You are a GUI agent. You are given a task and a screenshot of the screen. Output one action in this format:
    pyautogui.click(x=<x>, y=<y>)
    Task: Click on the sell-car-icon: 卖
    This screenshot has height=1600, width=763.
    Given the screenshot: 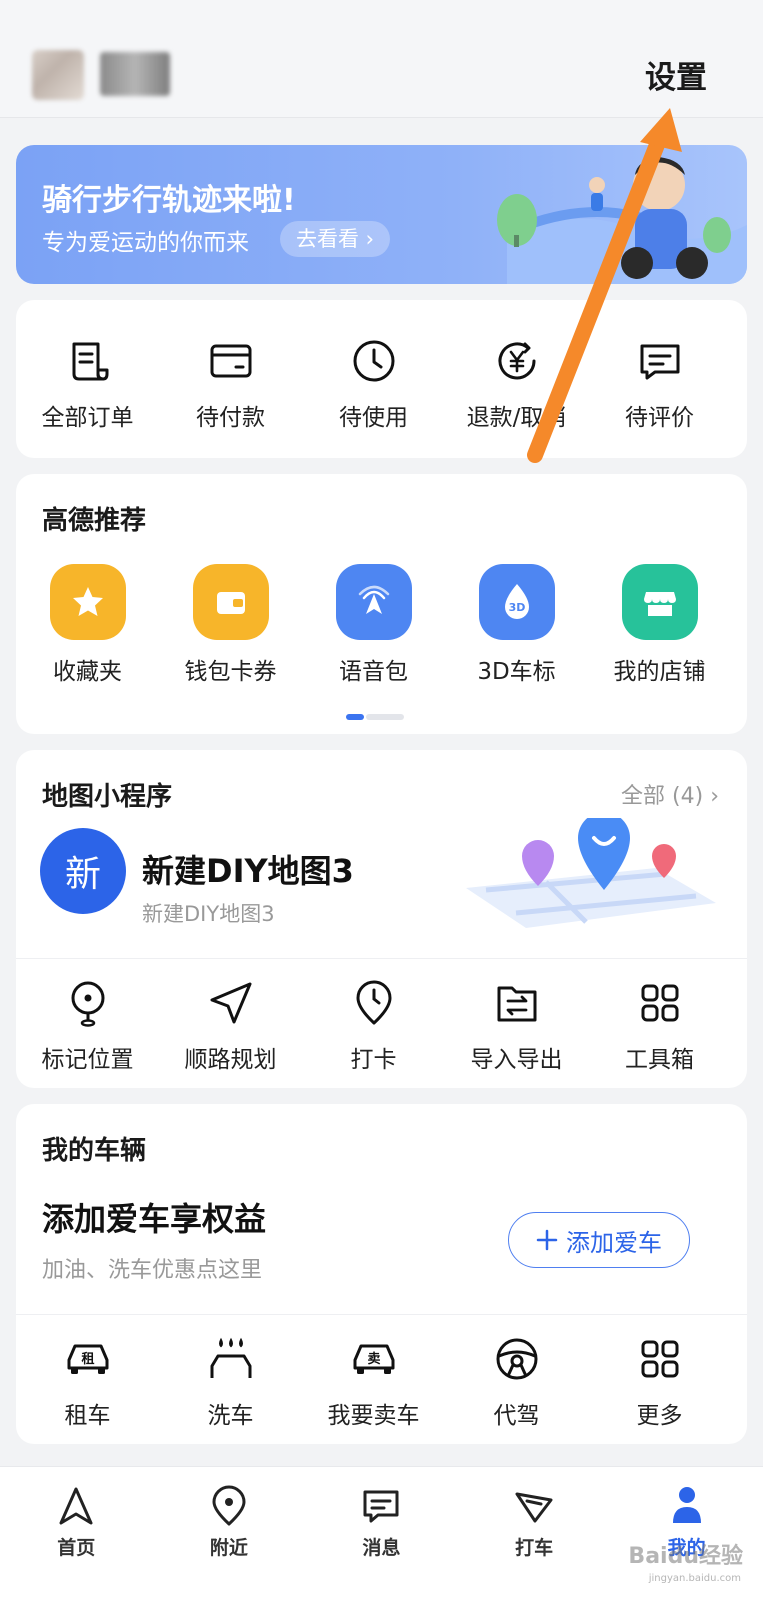 What is the action you would take?
    pyautogui.click(x=373, y=1359)
    